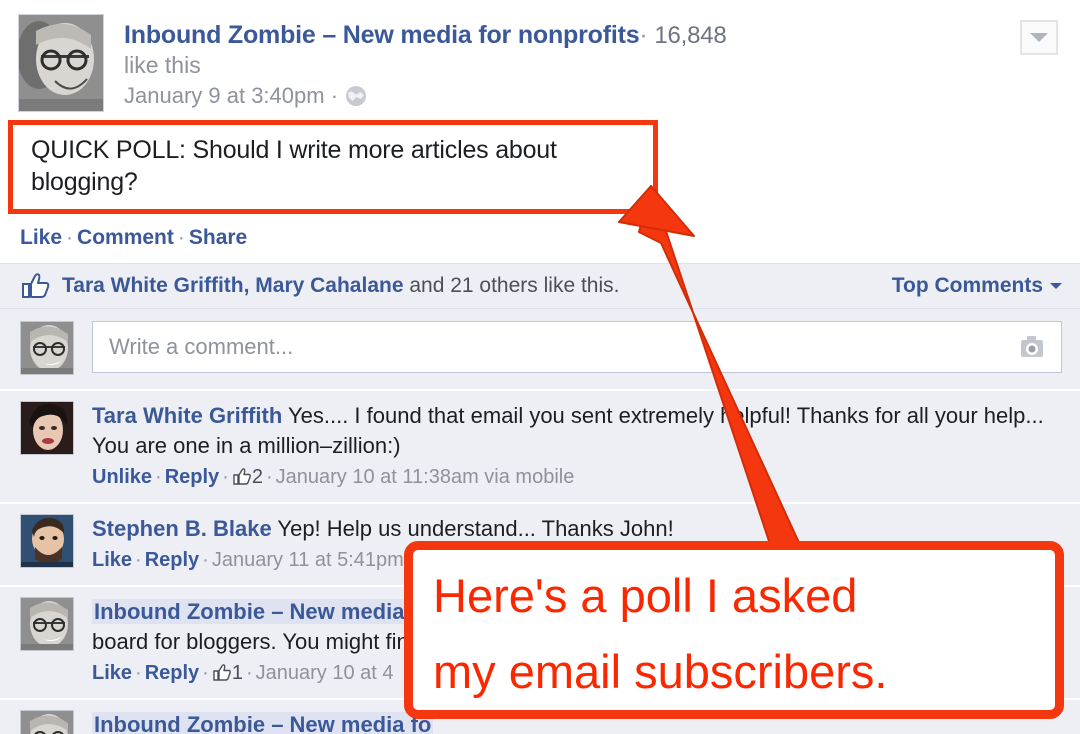  What do you see at coordinates (594, 96) in the screenshot?
I see `post-timestamp-row: January 9 at 3:40pm ·` at bounding box center [594, 96].